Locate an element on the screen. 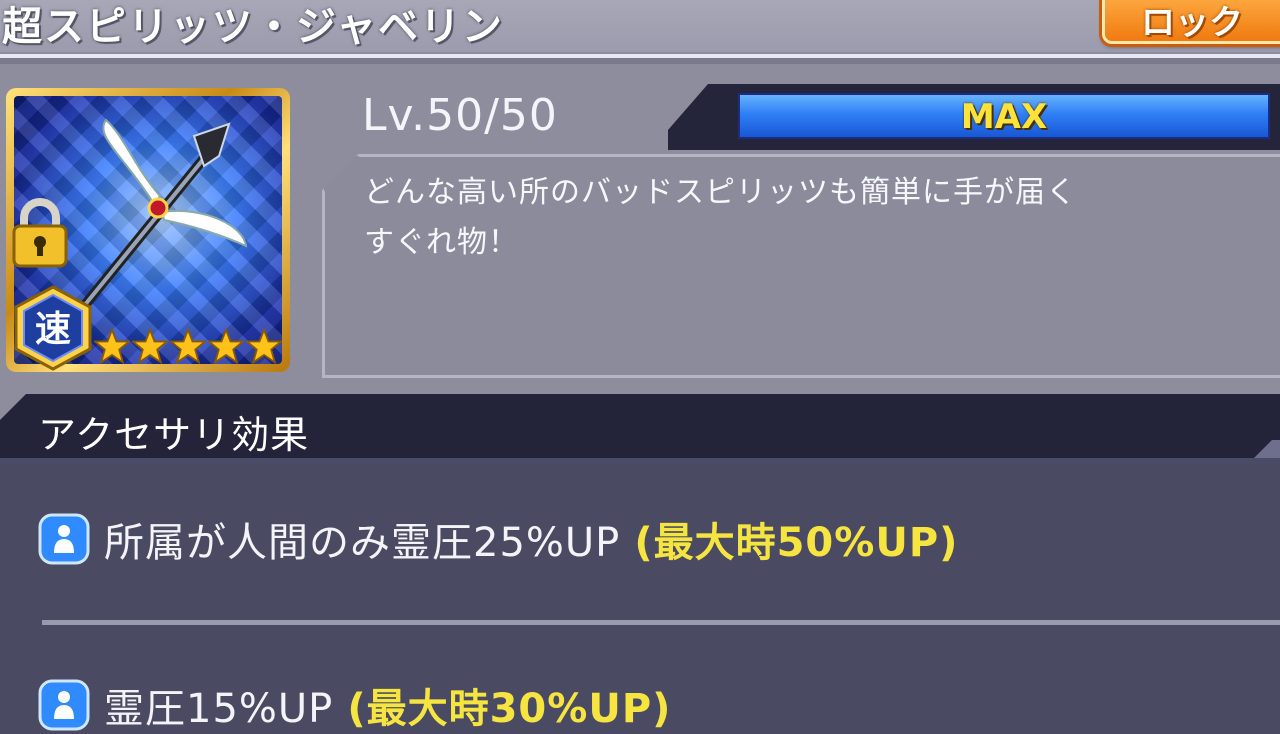 This screenshot has height=734, width=1280. description-line: どんな高い所のバッドスピリッツも簡単に手が届く is located at coordinates (720, 192).